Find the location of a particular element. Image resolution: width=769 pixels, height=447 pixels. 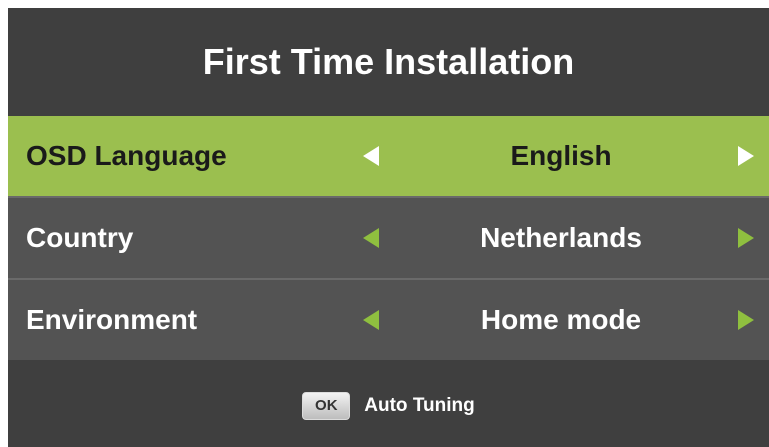

setting-value-osd-language: English is located at coordinates (561, 155).